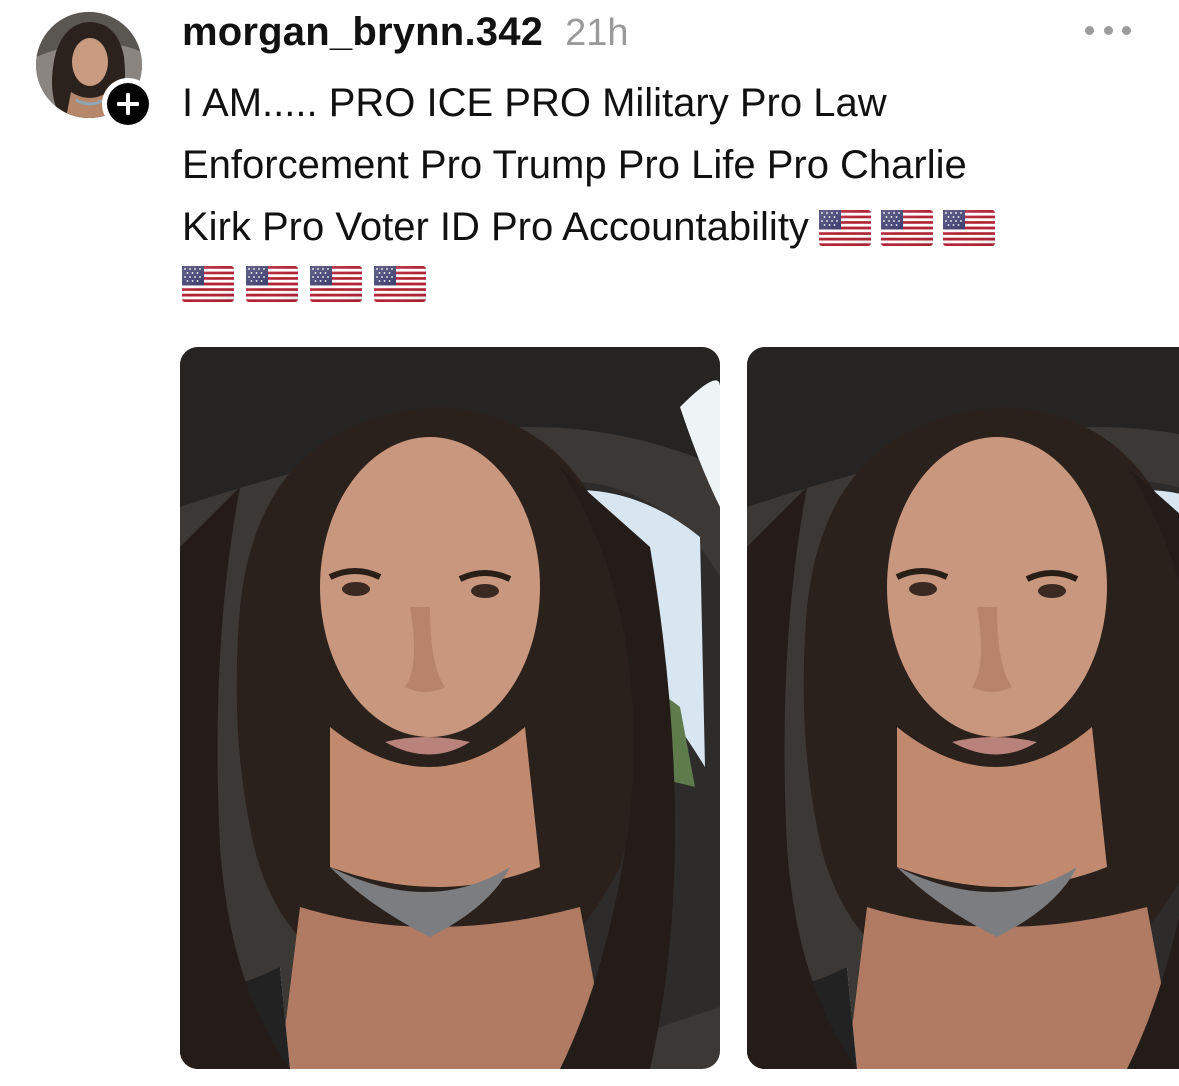 This screenshot has height=1086, width=1179. I want to click on flag-emoji-row, so click(304, 284).